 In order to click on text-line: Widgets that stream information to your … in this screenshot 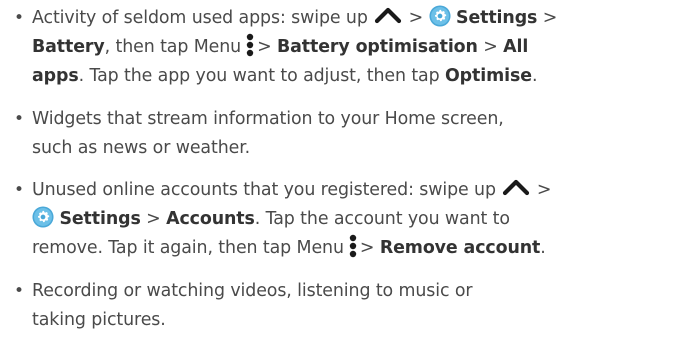, I will do `click(268, 119)`.